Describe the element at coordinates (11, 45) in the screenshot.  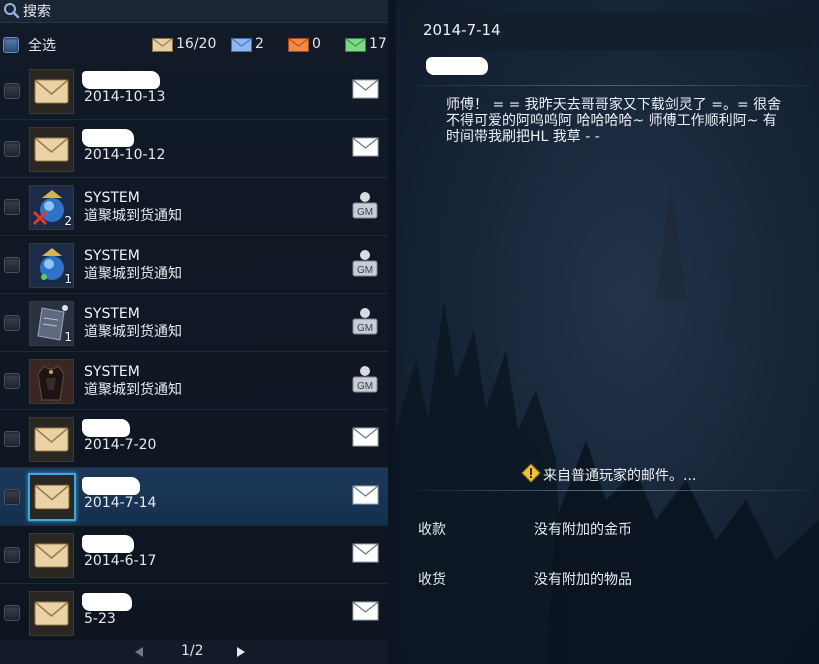
I see `select-all-checkbox` at that location.